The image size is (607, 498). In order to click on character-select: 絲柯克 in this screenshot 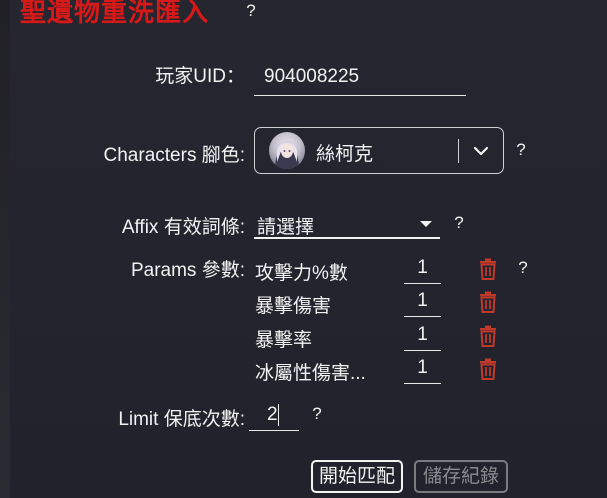, I will do `click(379, 150)`.